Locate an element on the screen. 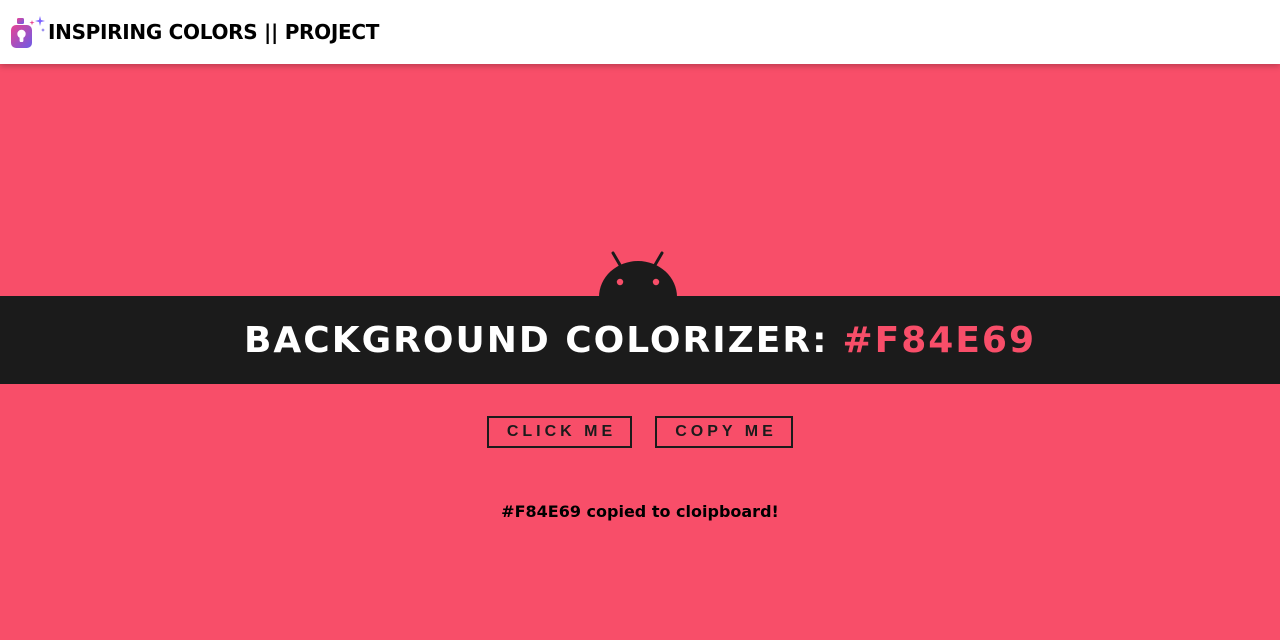 The height and width of the screenshot is (640, 1280). paint-bottle-sparkle-icon is located at coordinates (28, 32).